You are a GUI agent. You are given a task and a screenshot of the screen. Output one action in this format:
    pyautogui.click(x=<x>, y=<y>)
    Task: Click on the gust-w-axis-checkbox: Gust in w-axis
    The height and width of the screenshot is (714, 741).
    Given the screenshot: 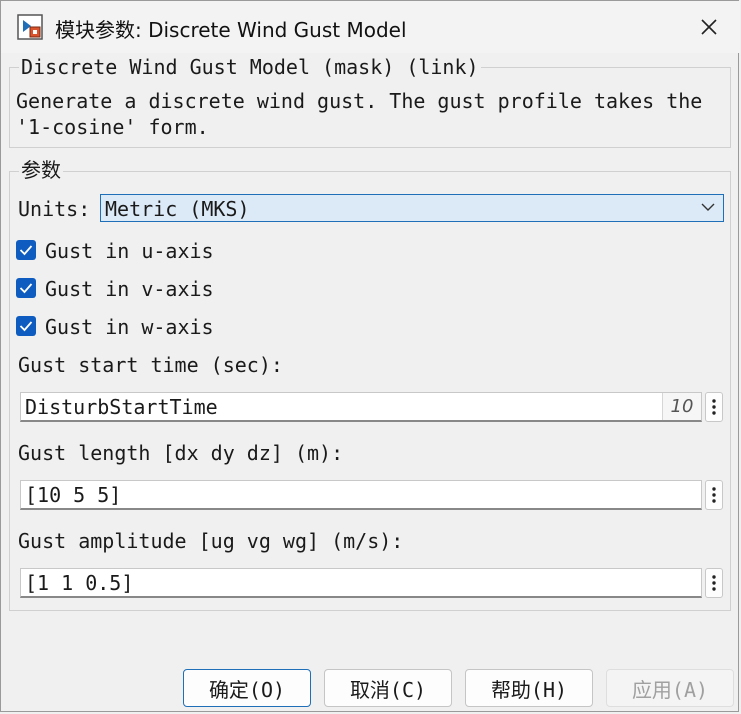 What is the action you would take?
    pyautogui.click(x=116, y=327)
    